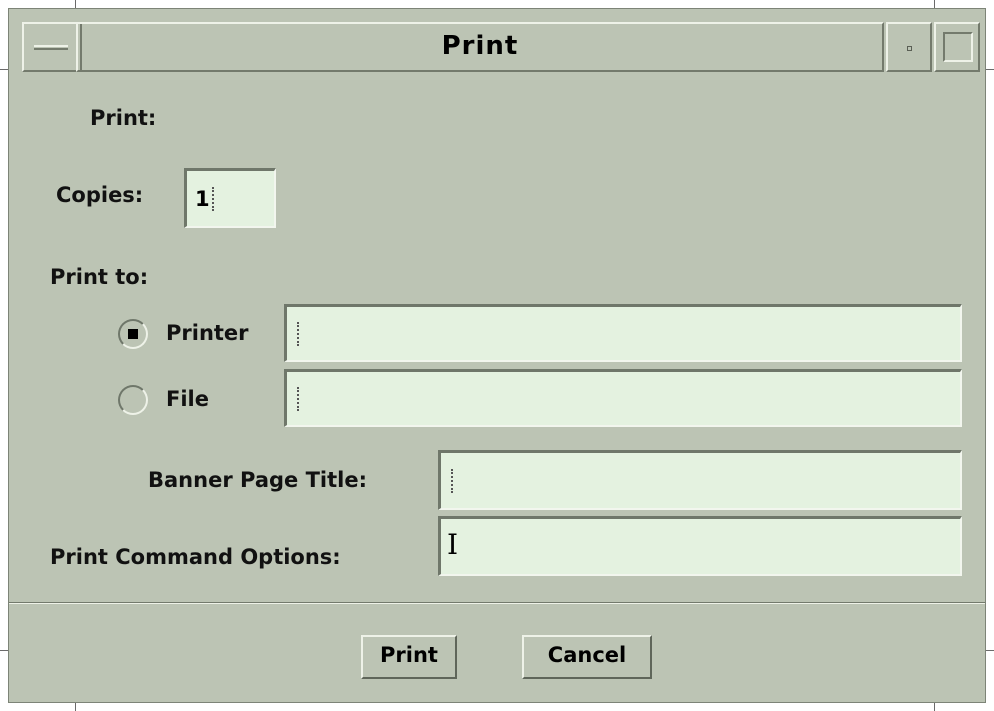 Image resolution: width=994 pixels, height=711 pixels. Describe the element at coordinates (409, 657) in the screenshot. I see `print-button: Print` at that location.